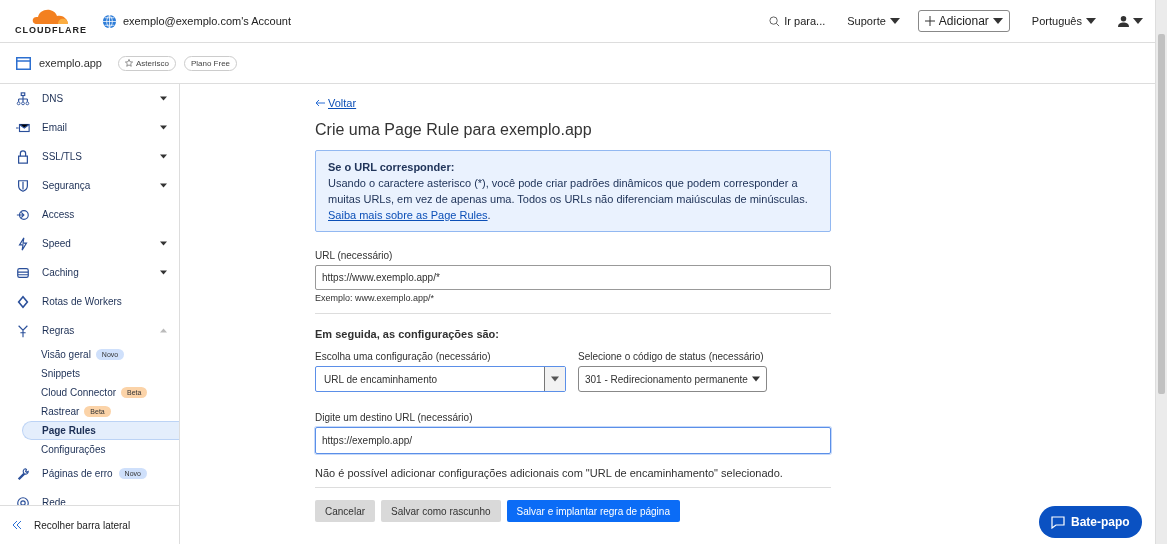  Describe the element at coordinates (392, 167) in the screenshot. I see `info-heading: Se o URL corresponder:` at that location.